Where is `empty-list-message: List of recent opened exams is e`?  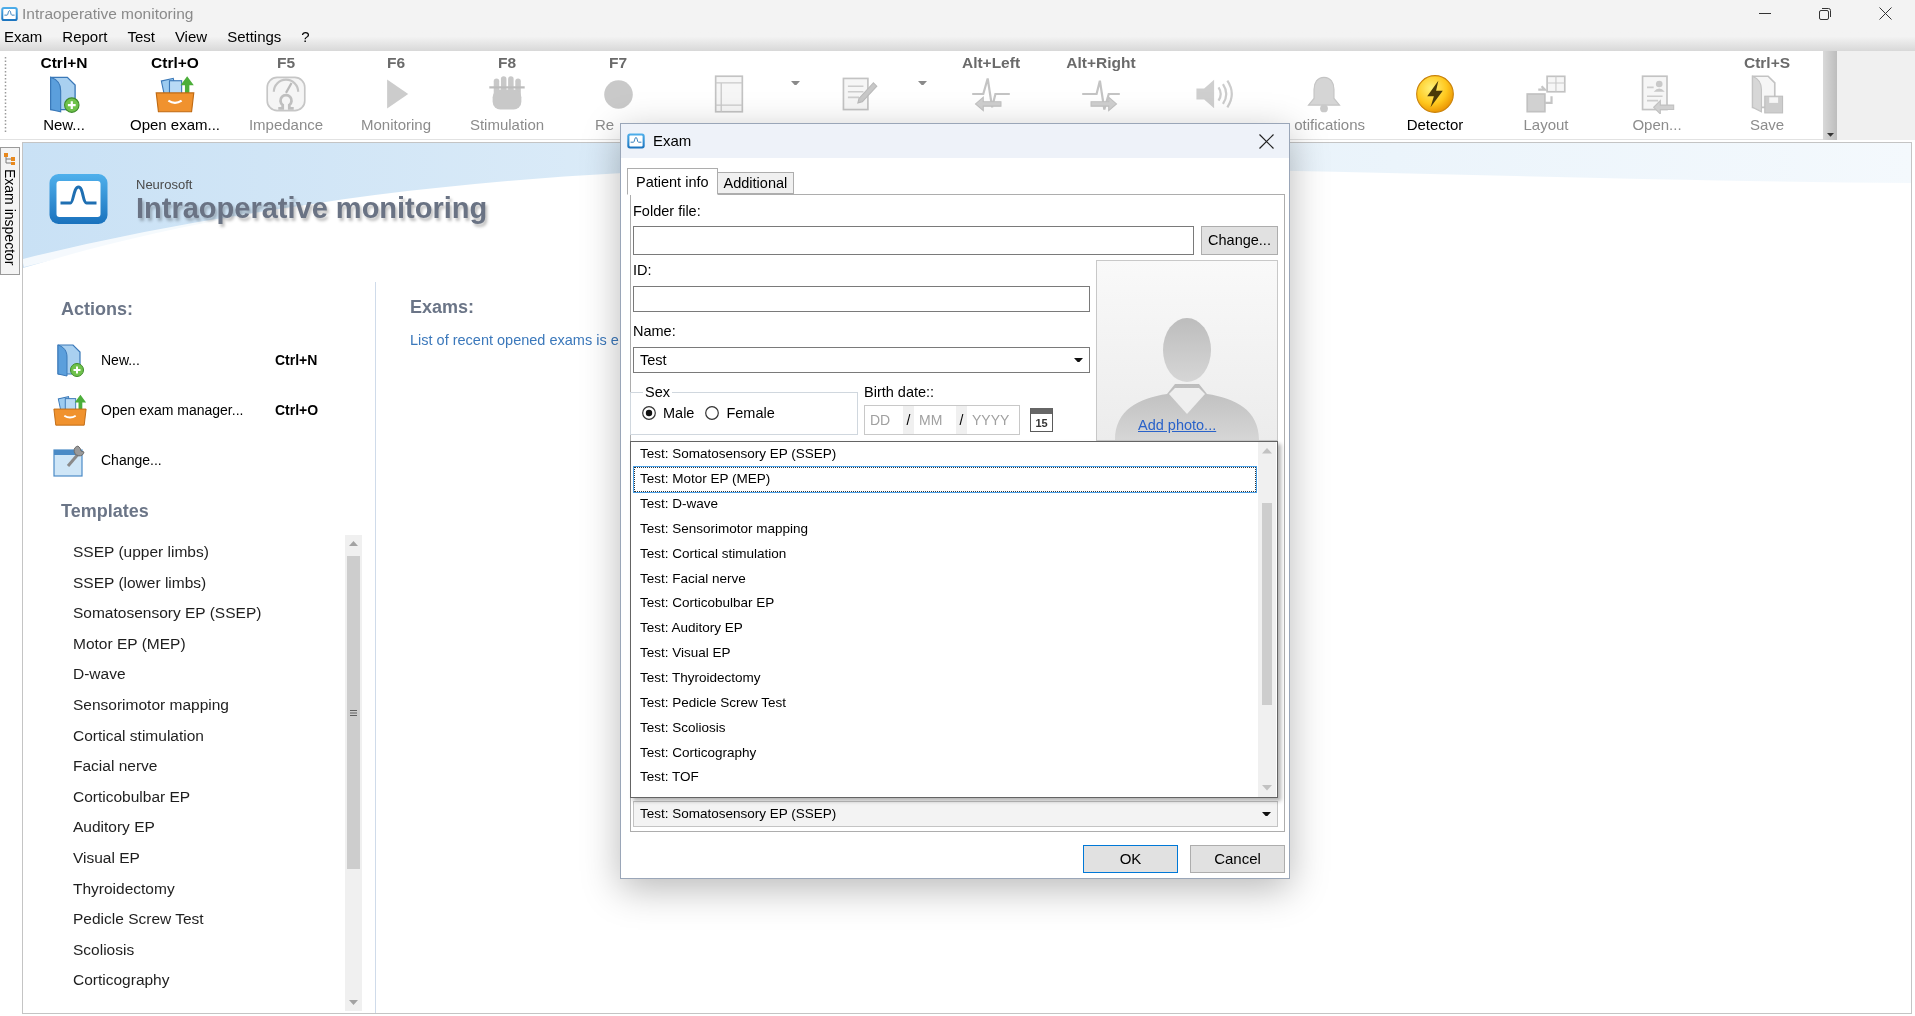
empty-list-message: List of recent opened exams is e is located at coordinates (514, 340).